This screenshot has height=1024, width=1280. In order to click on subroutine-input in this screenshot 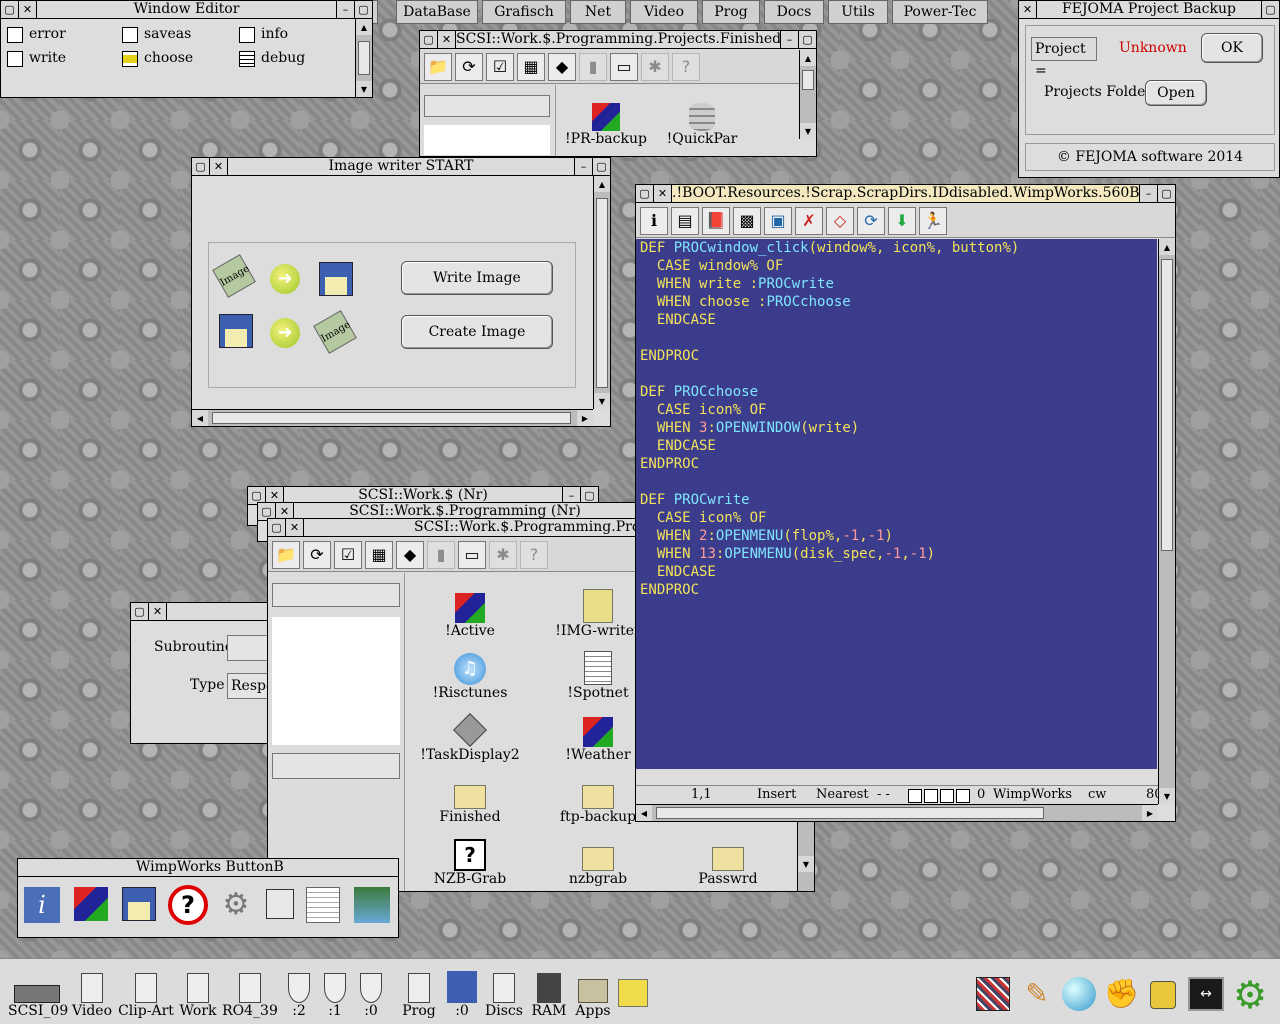, I will do `click(248, 648)`.